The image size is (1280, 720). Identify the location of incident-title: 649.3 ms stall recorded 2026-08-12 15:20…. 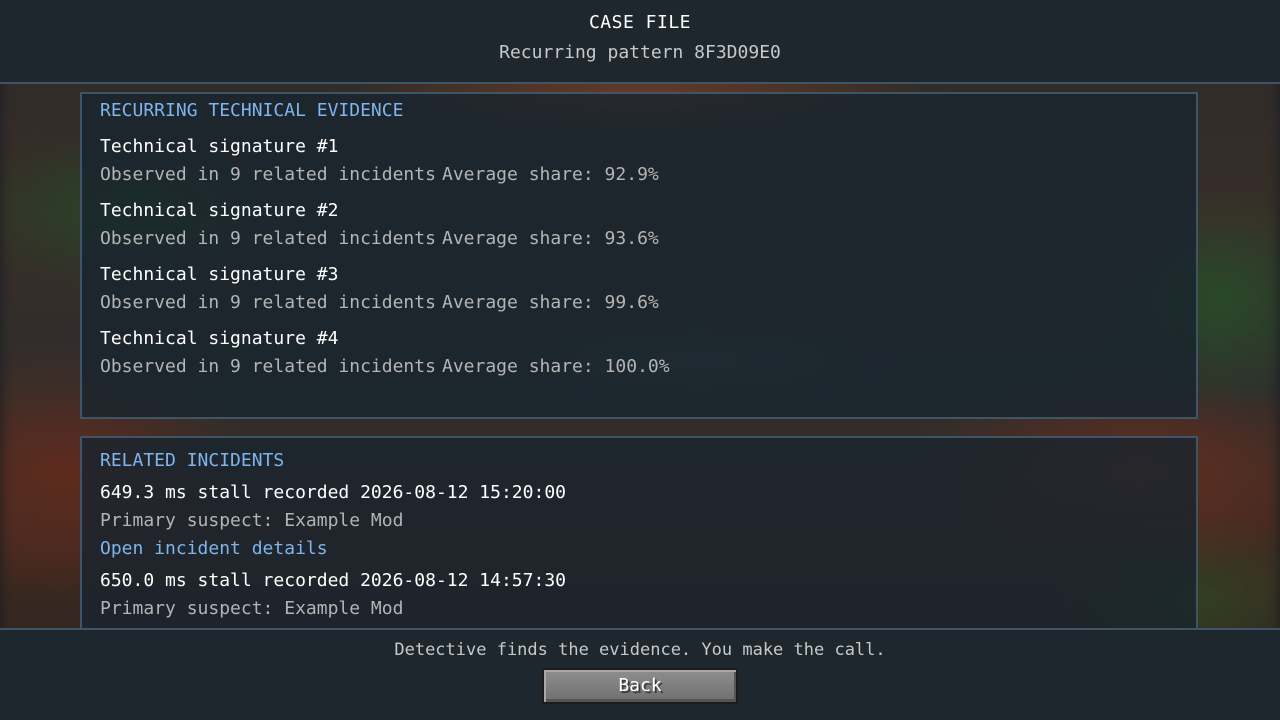
(333, 492).